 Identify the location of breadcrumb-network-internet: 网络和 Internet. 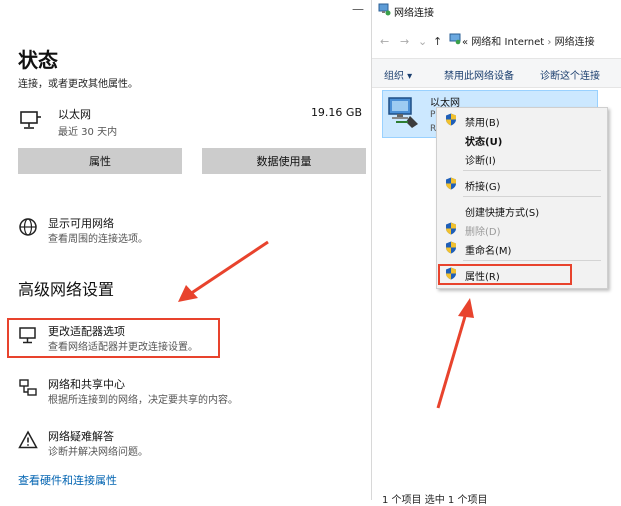
(507, 42).